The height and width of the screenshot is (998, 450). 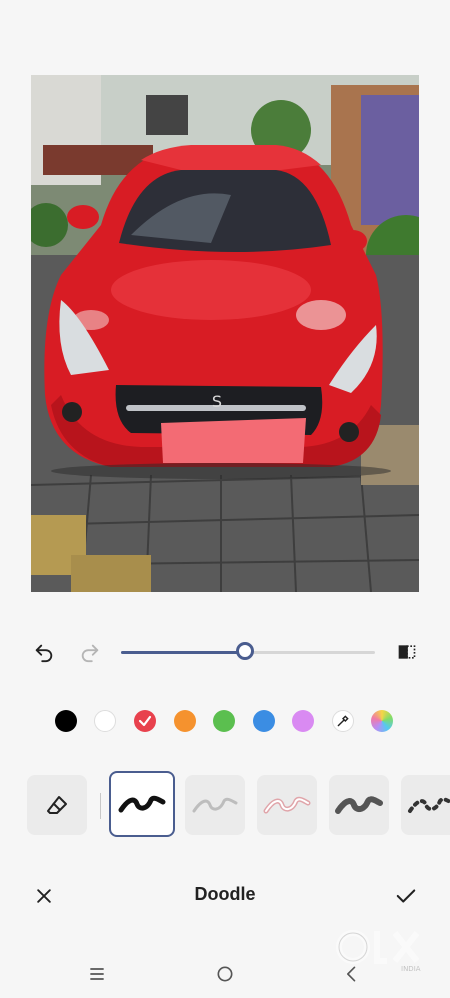 I want to click on highlighter-brush-button, so click(x=287, y=805).